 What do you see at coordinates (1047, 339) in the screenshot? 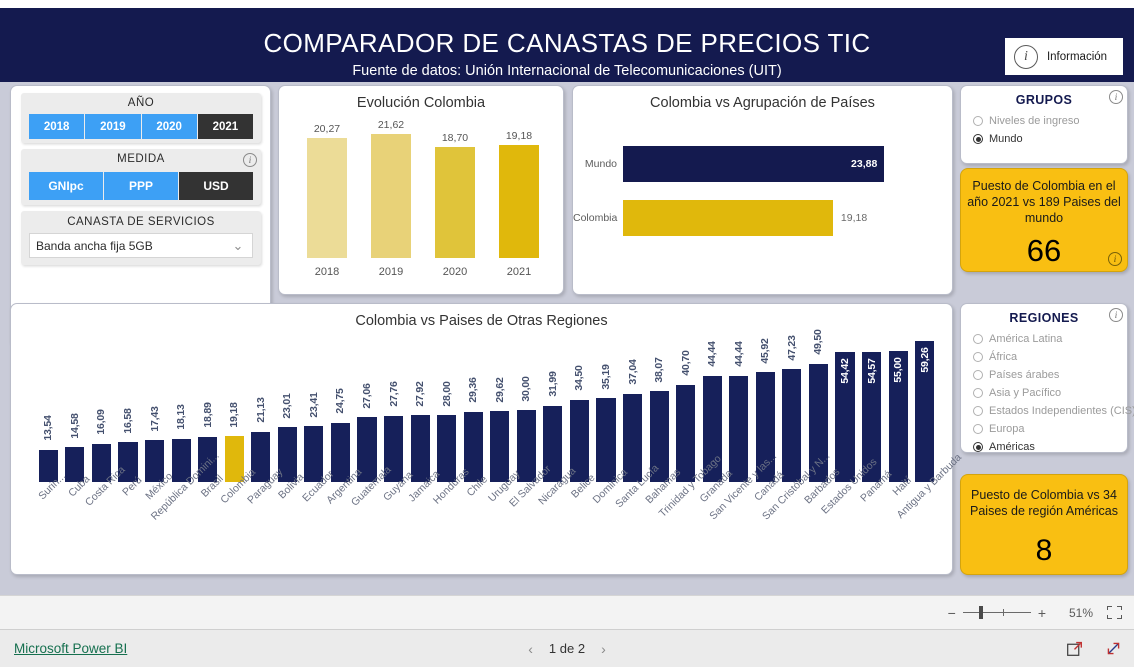
I see `regiones-option-0: América Latina` at bounding box center [1047, 339].